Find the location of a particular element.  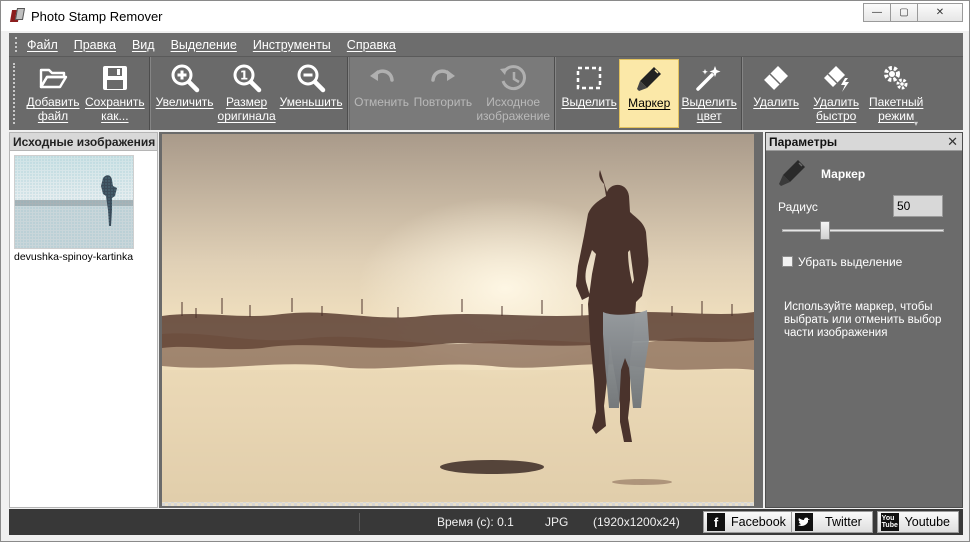

remove-selection-checkbox is located at coordinates (787, 261).